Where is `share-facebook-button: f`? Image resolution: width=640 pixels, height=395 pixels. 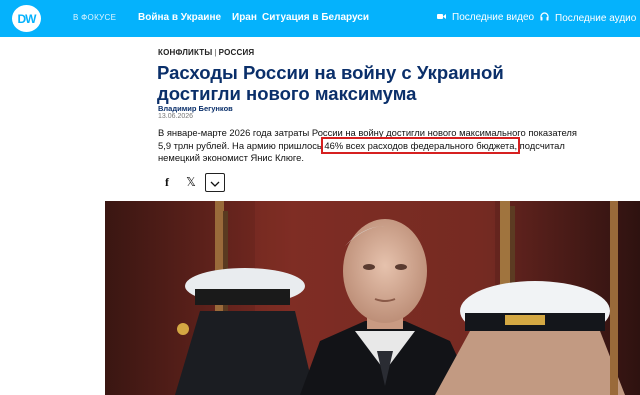
share-facebook-button: f is located at coordinates (167, 182).